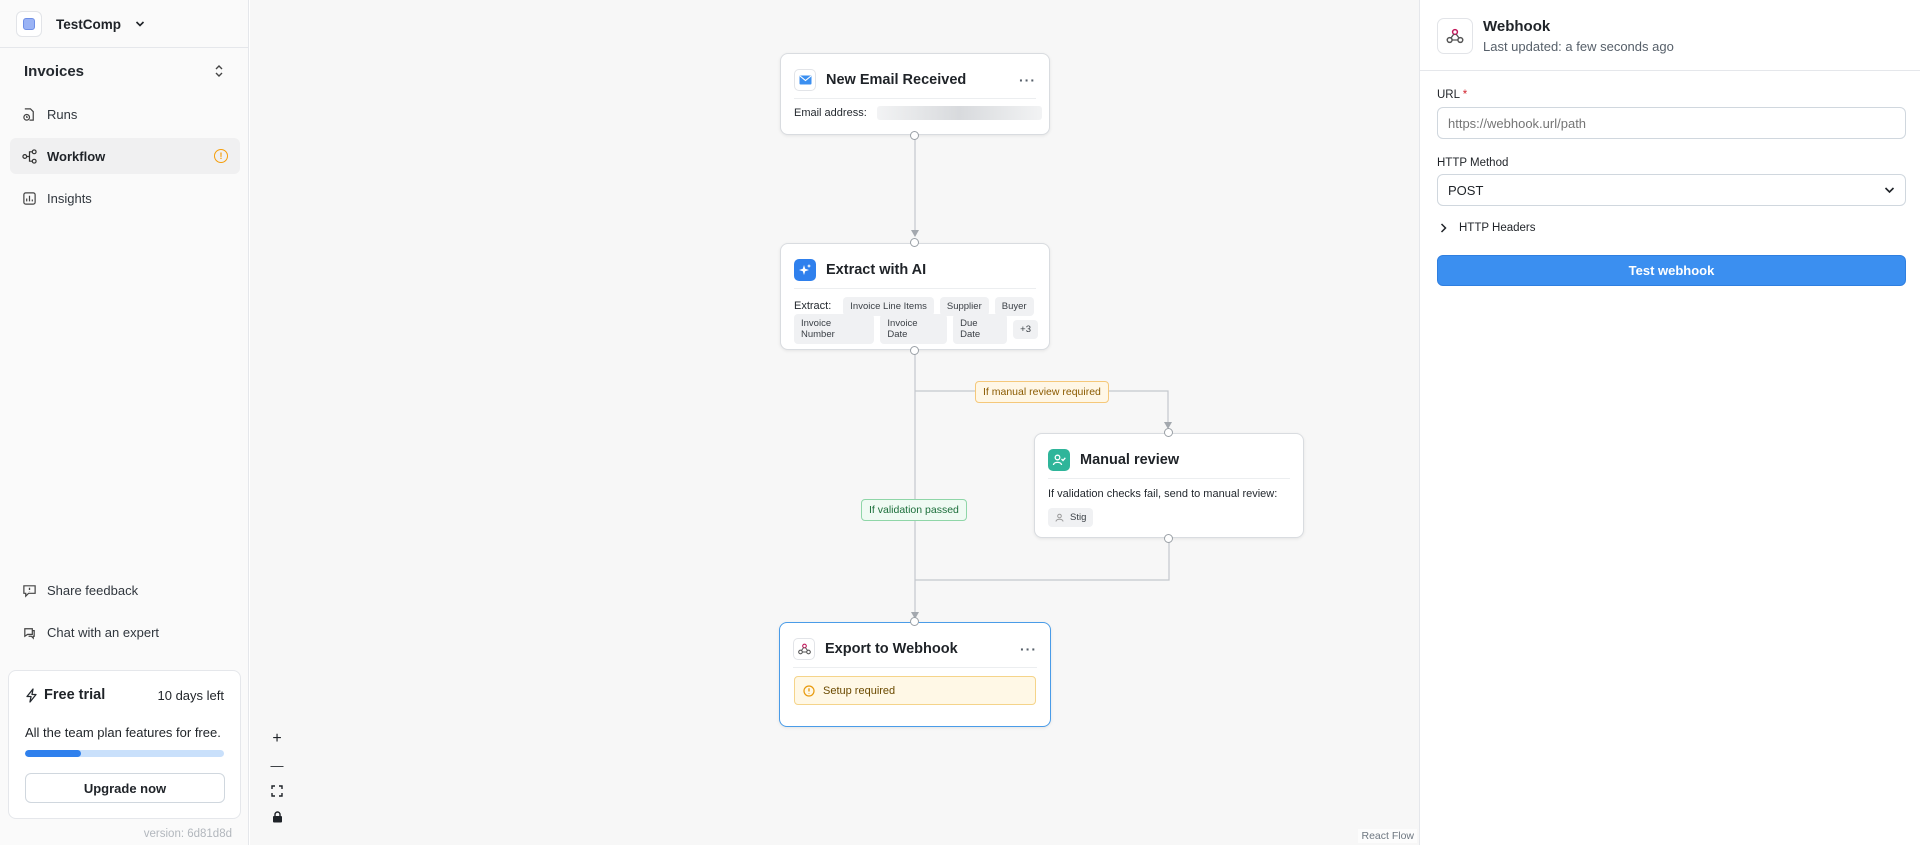 This screenshot has height=845, width=1920. What do you see at coordinates (915, 233) in the screenshot?
I see `arrow-extract` at bounding box center [915, 233].